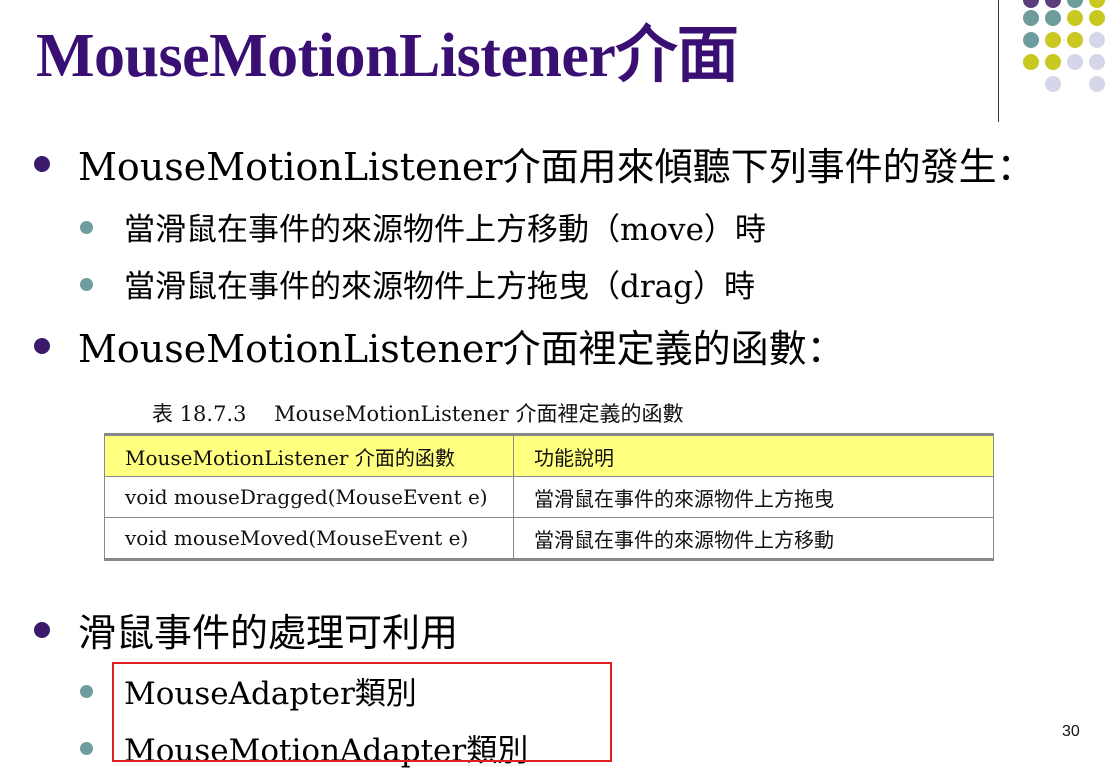 This screenshot has width=1108, height=775. I want to click on table-cell: 當滑鼠在事件的來源物件上方拖曳, so click(753, 497).